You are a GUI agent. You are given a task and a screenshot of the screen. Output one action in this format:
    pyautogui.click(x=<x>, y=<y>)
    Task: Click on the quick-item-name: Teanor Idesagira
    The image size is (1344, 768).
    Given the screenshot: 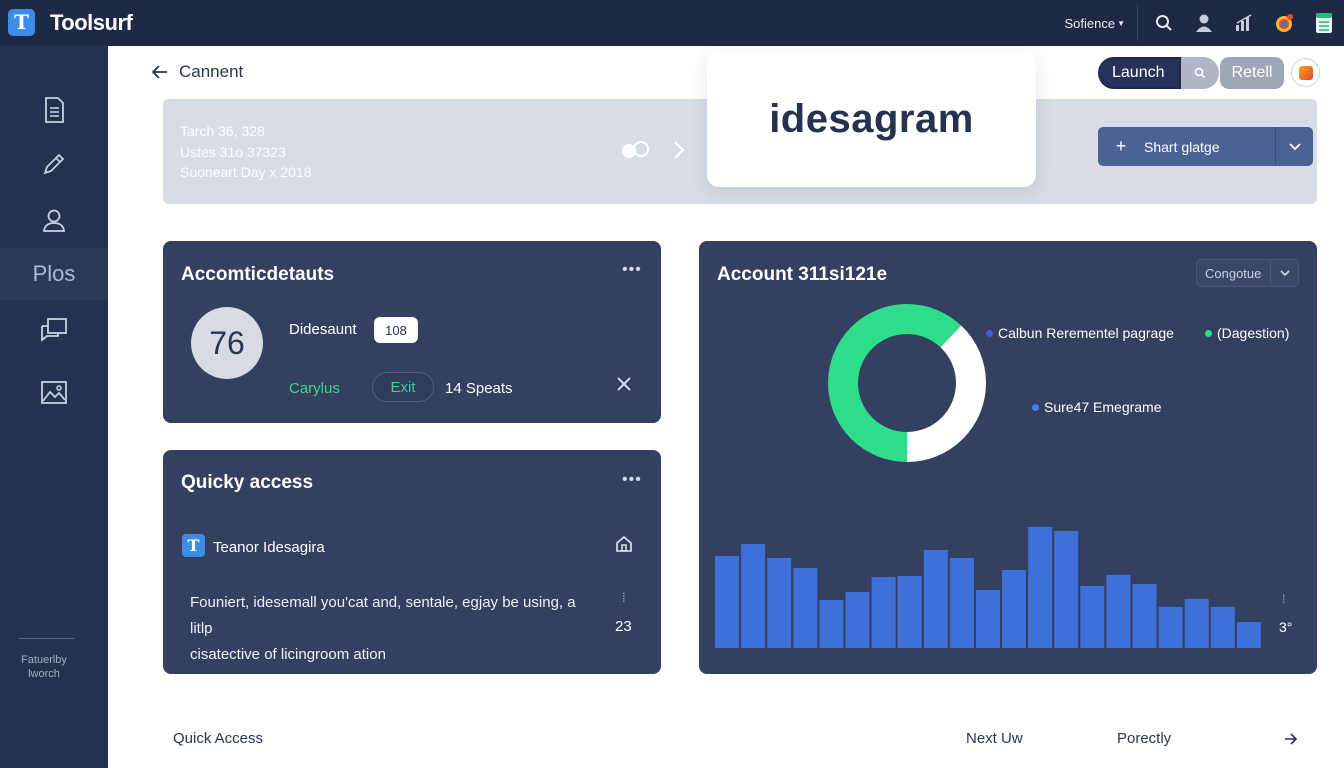 What is the action you would take?
    pyautogui.click(x=269, y=547)
    